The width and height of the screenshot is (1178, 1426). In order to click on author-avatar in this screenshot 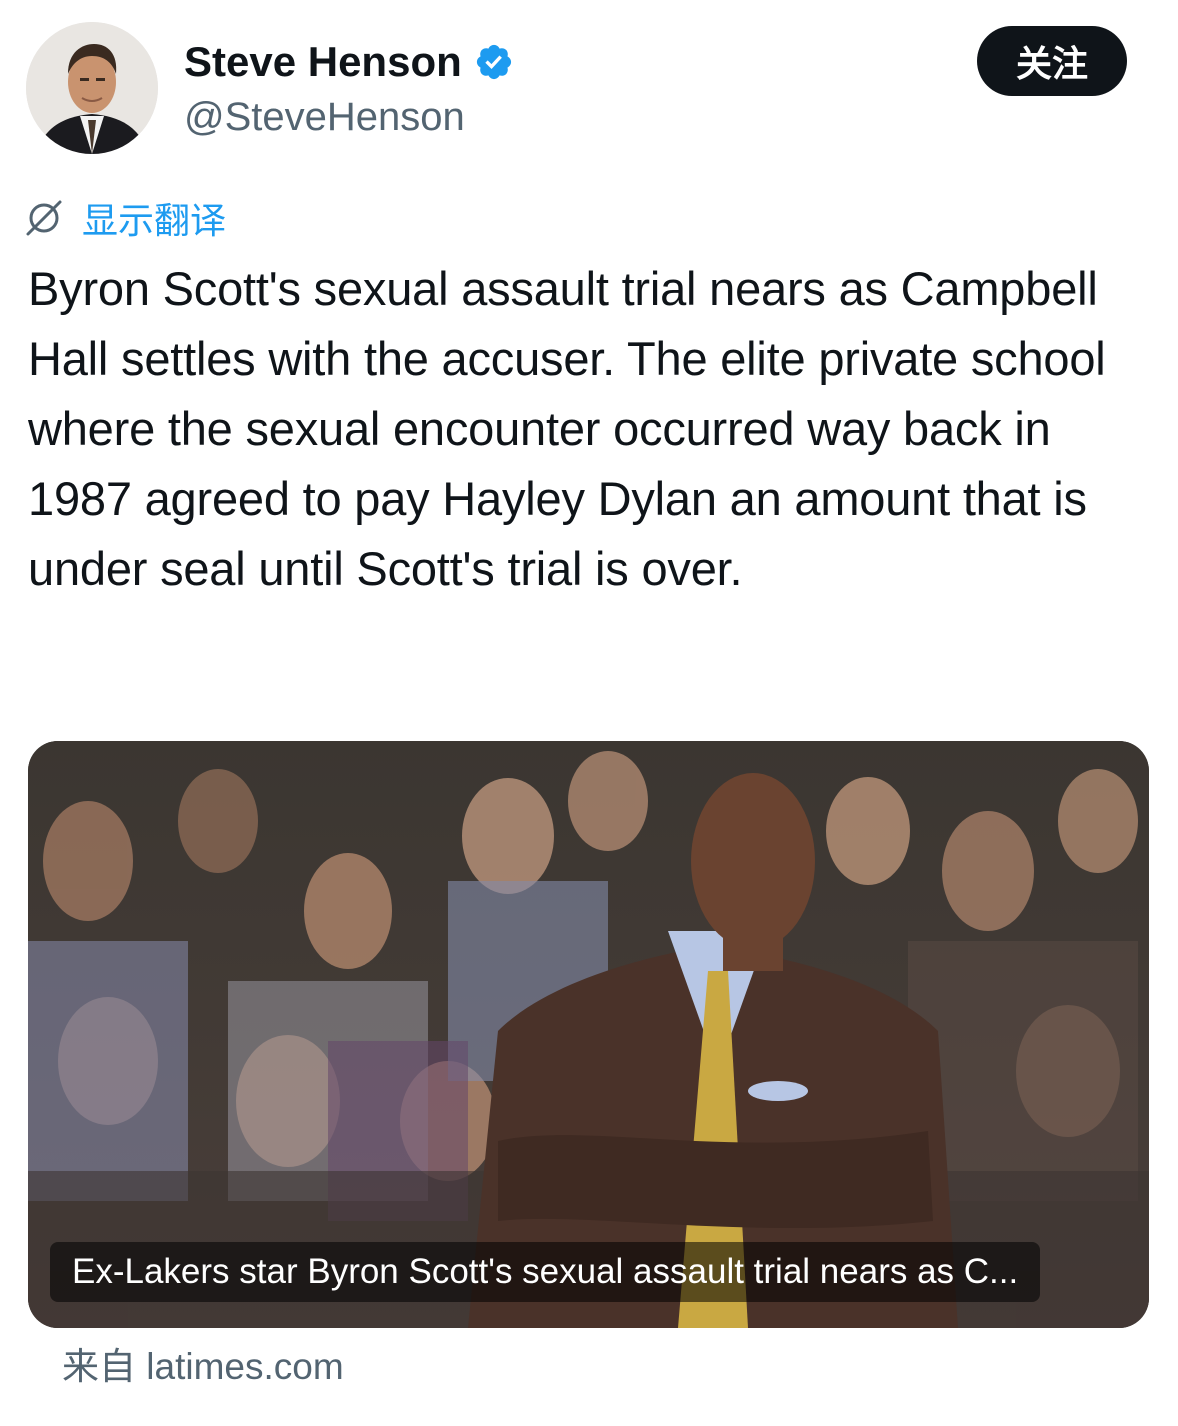, I will do `click(92, 88)`.